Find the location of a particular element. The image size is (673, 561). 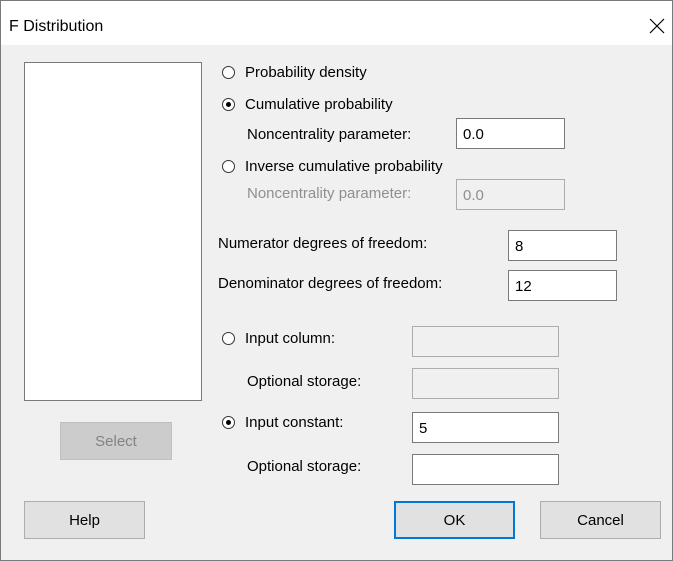

input-column-radio is located at coordinates (228, 338).